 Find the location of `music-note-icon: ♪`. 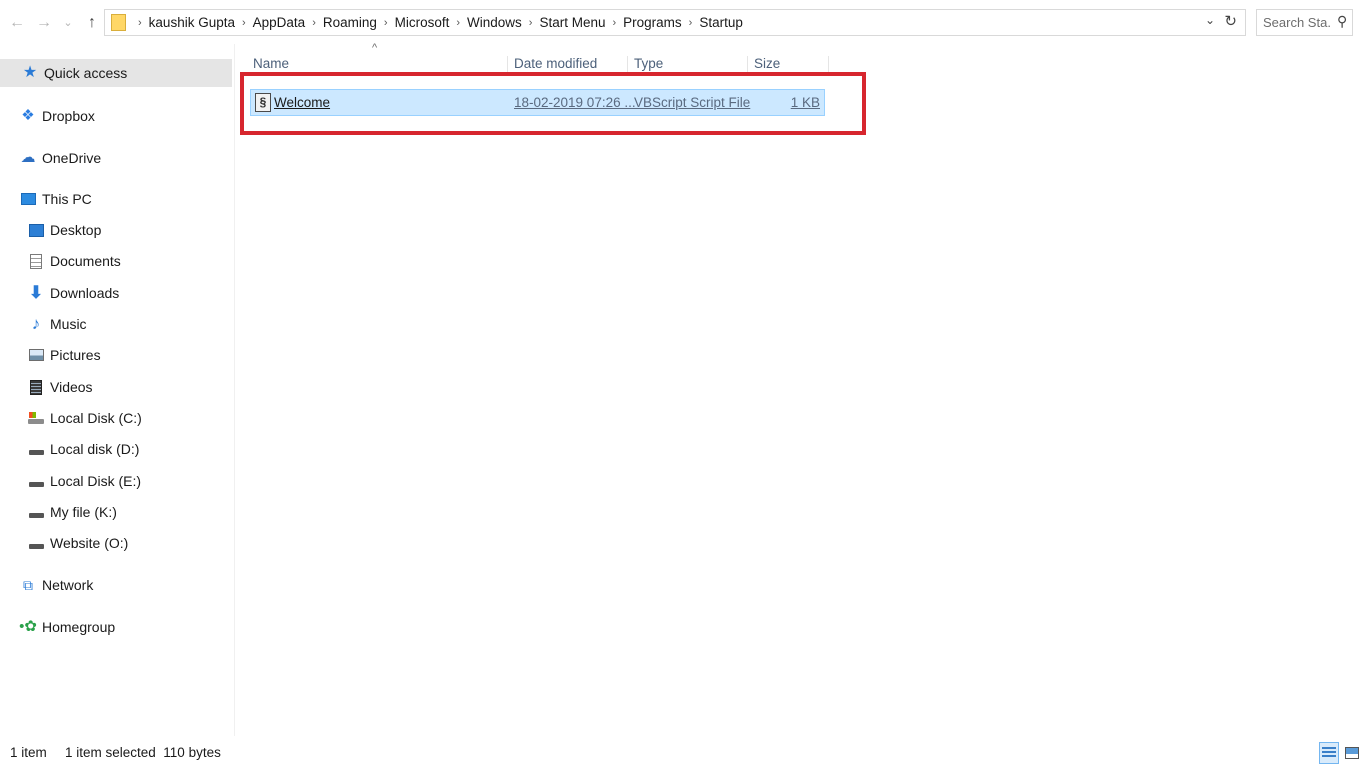

music-note-icon: ♪ is located at coordinates (36, 323).